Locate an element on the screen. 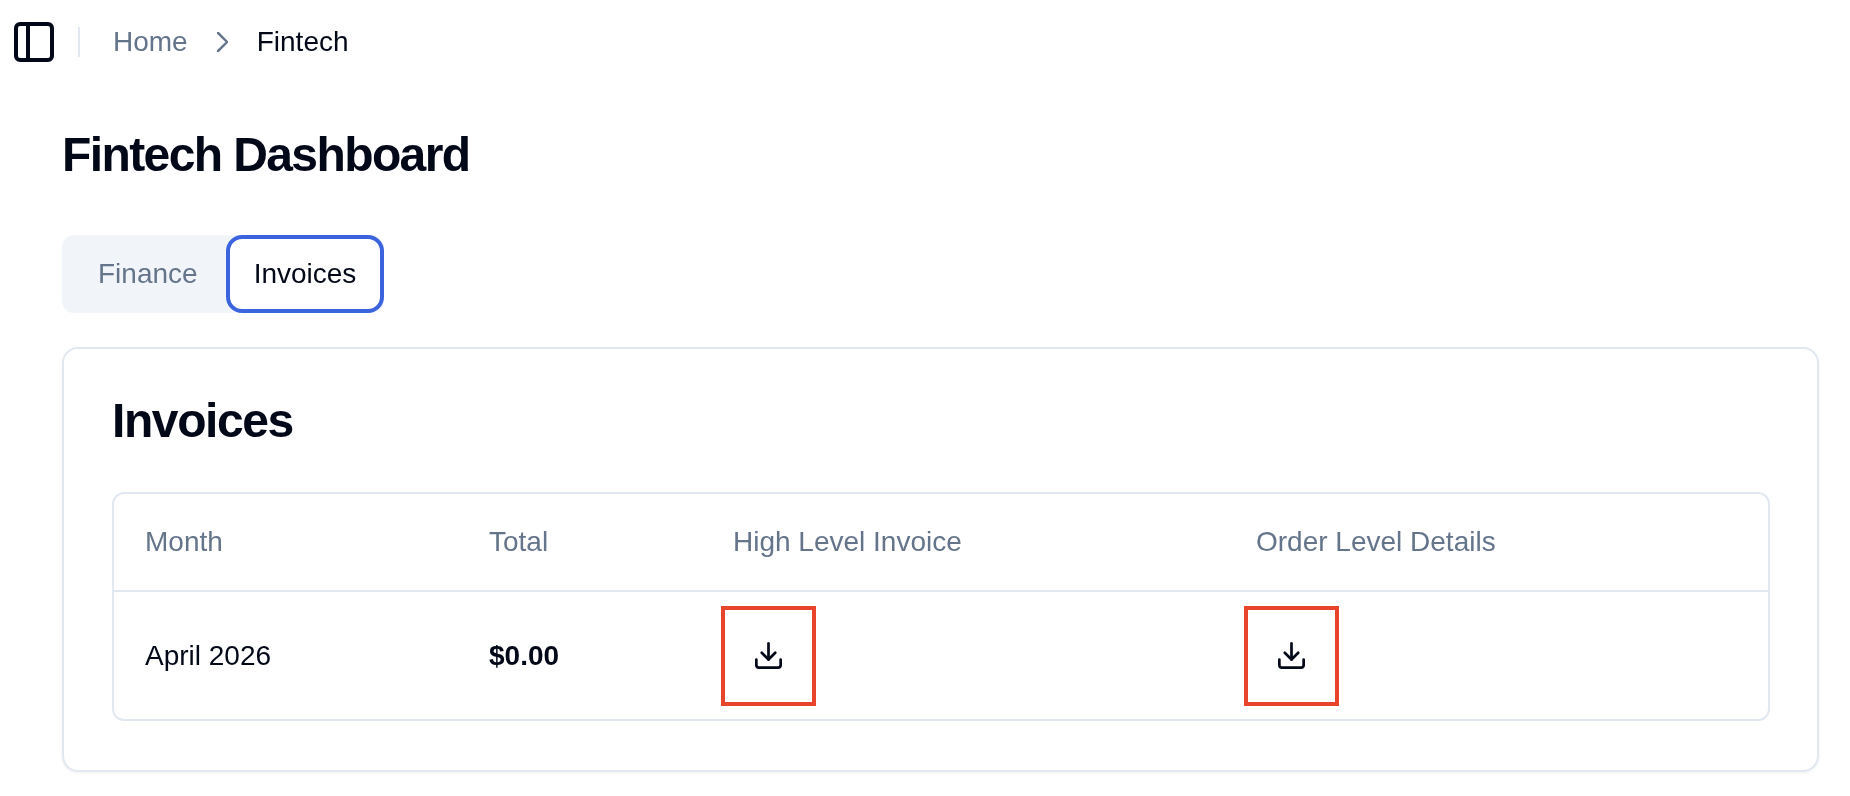  sidebar-toggle-icon is located at coordinates (34, 42).